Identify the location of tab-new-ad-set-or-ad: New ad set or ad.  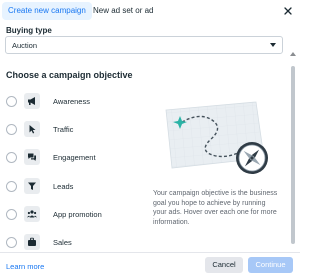
(123, 11).